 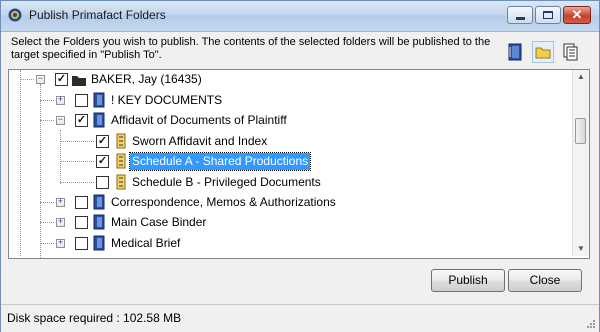 I want to click on maximize-icon, so click(x=548, y=15).